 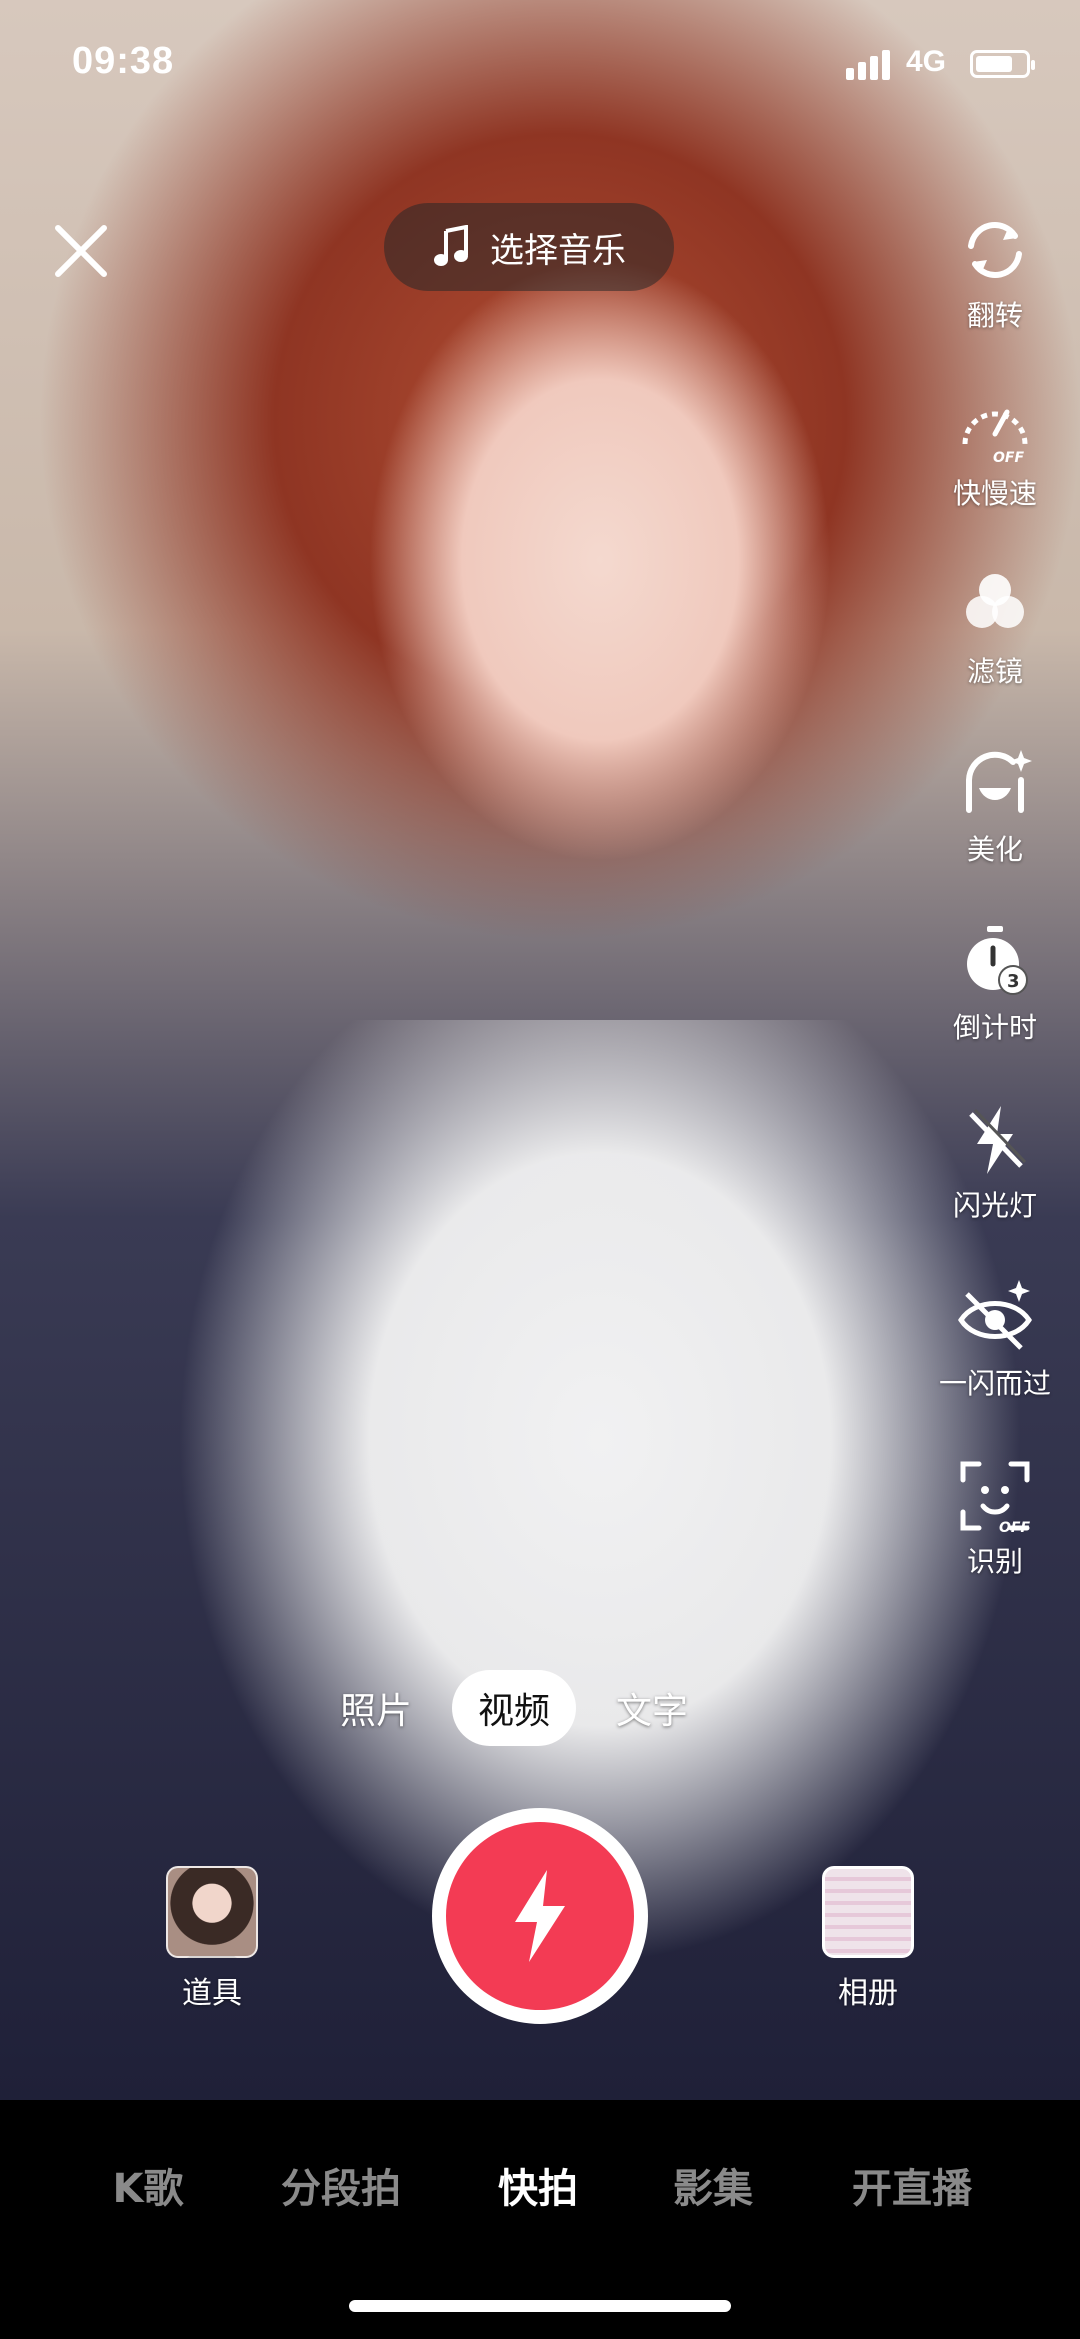 What do you see at coordinates (212, 1912) in the screenshot?
I see `props-thumbnail` at bounding box center [212, 1912].